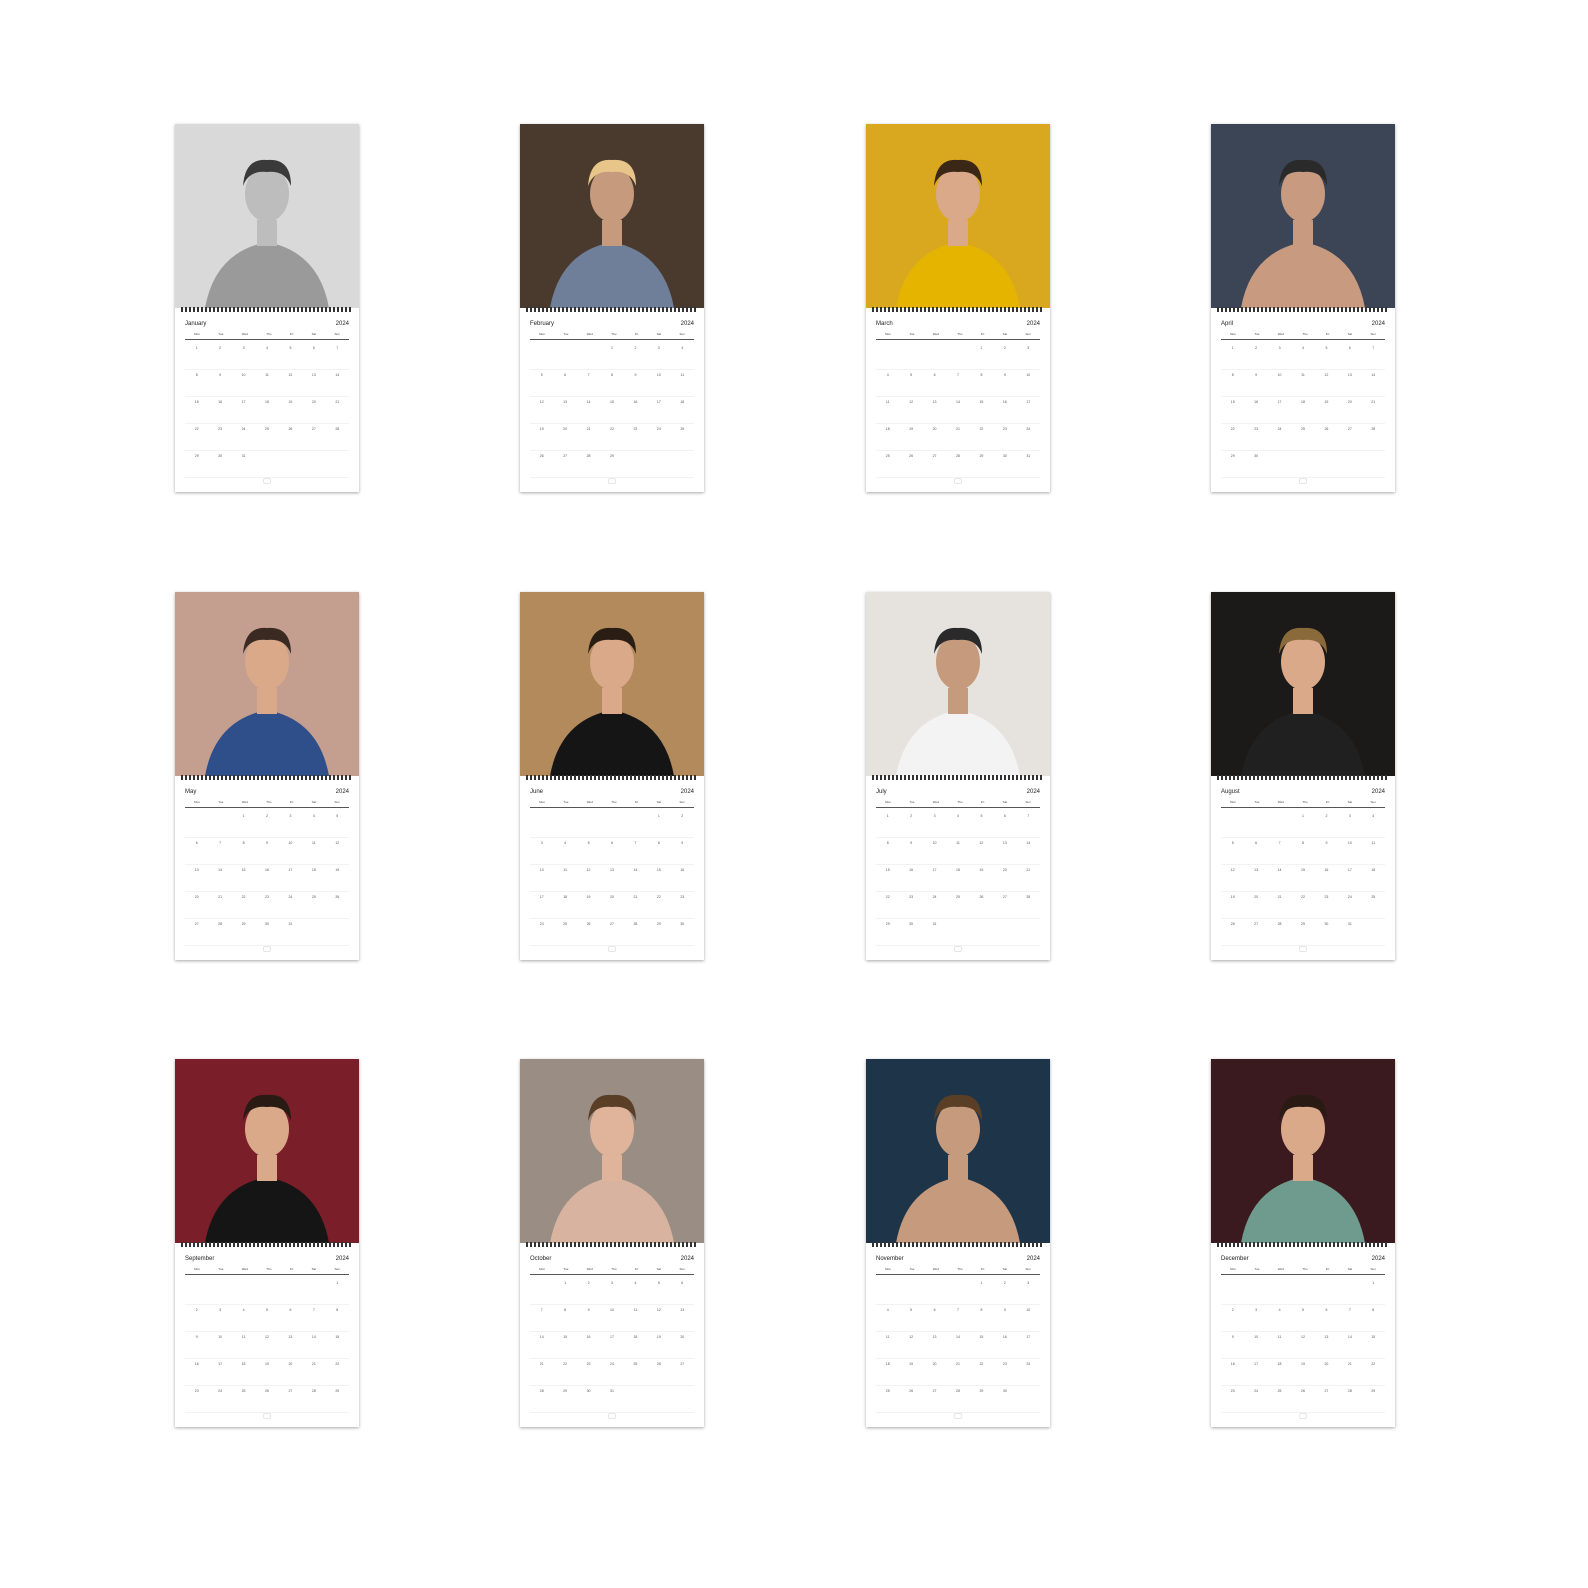  Describe the element at coordinates (934, 932) in the screenshot. I see `day-cell: 31` at that location.